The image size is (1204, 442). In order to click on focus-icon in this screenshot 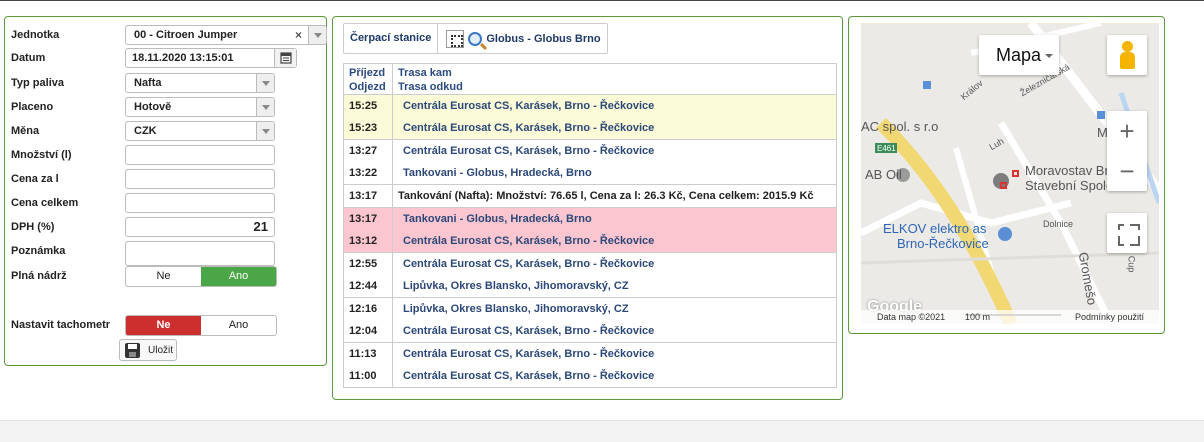, I will do `click(455, 38)`.